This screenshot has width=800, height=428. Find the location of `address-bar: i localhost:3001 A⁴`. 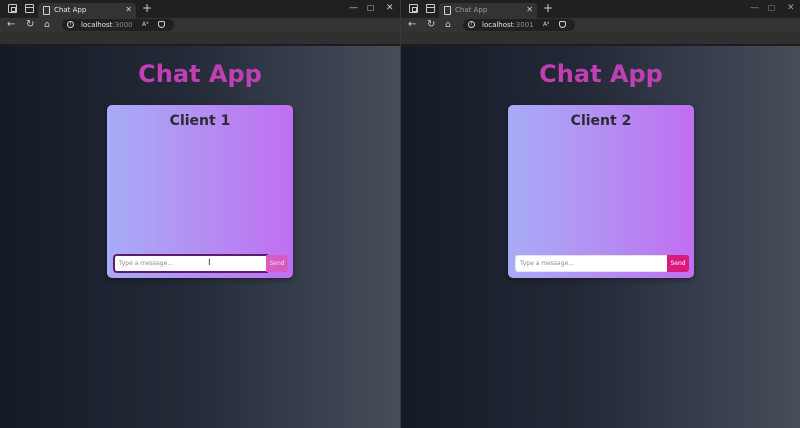

address-bar: i localhost:3001 A⁴ is located at coordinates (519, 25).